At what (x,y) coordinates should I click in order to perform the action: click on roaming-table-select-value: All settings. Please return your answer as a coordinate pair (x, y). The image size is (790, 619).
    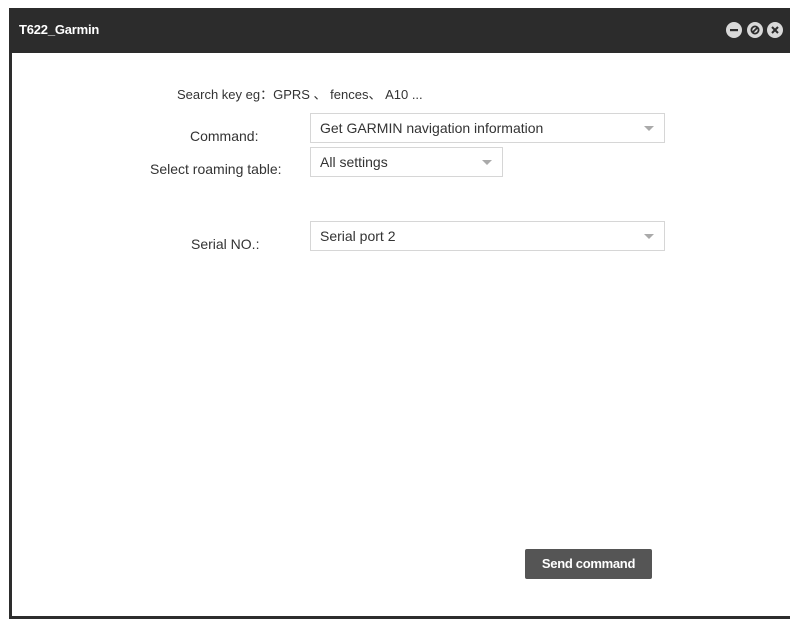
    Looking at the image, I should click on (354, 162).